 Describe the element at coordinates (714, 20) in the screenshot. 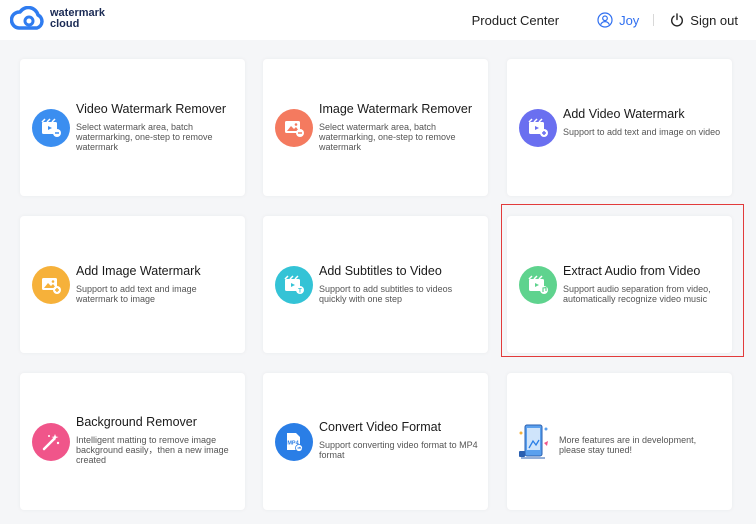

I see `sign-out-label: Sign out` at that location.